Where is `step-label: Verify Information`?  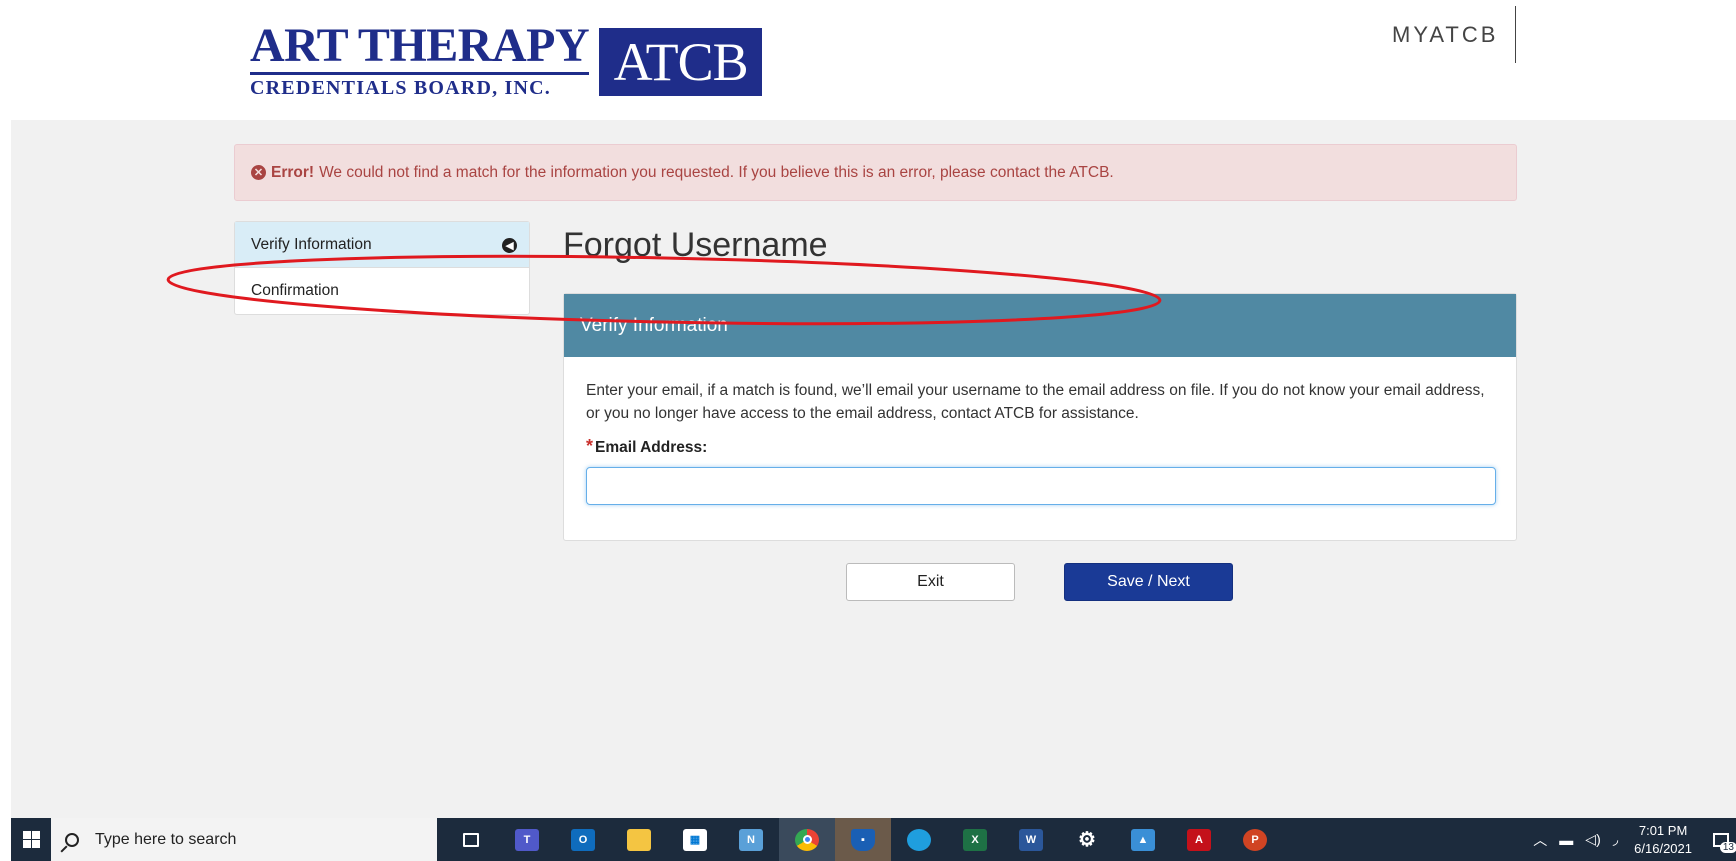 step-label: Verify Information is located at coordinates (311, 244).